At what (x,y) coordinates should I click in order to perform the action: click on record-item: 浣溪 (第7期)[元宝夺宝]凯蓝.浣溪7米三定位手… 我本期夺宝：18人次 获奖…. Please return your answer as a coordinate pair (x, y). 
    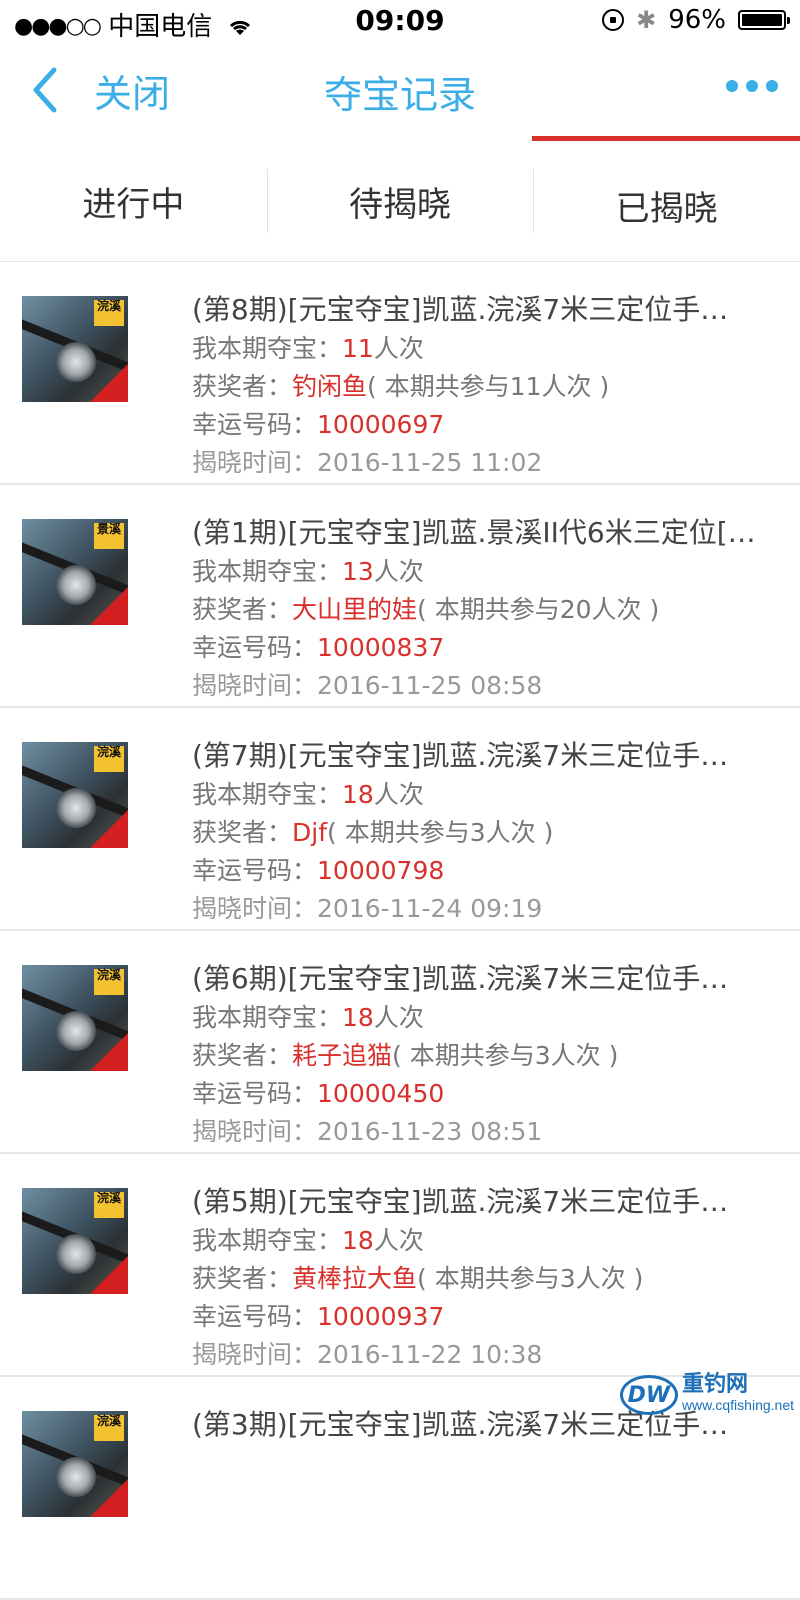
    Looking at the image, I should click on (400, 819).